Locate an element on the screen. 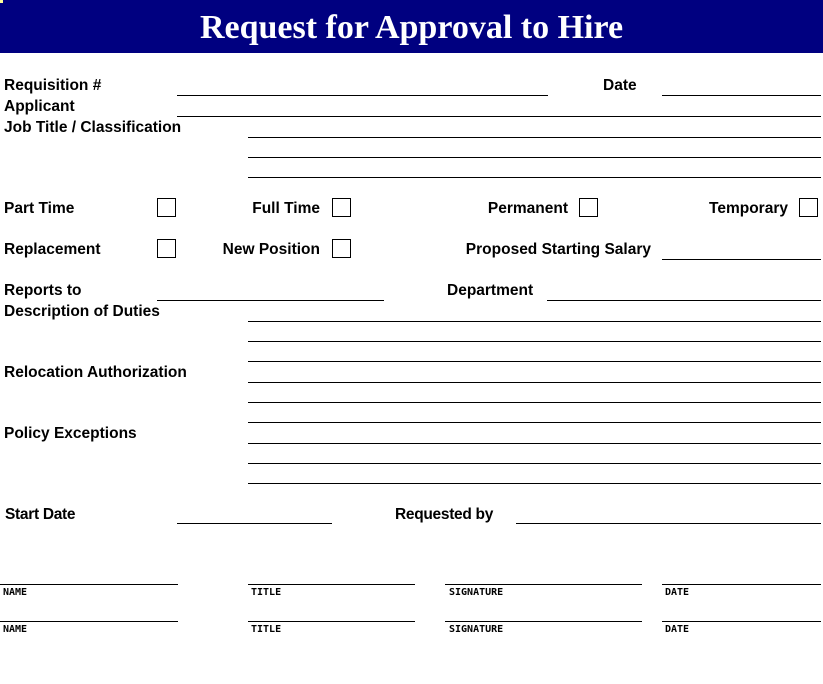 This screenshot has height=684, width=823. replacement-label: Replacement is located at coordinates (52, 249).